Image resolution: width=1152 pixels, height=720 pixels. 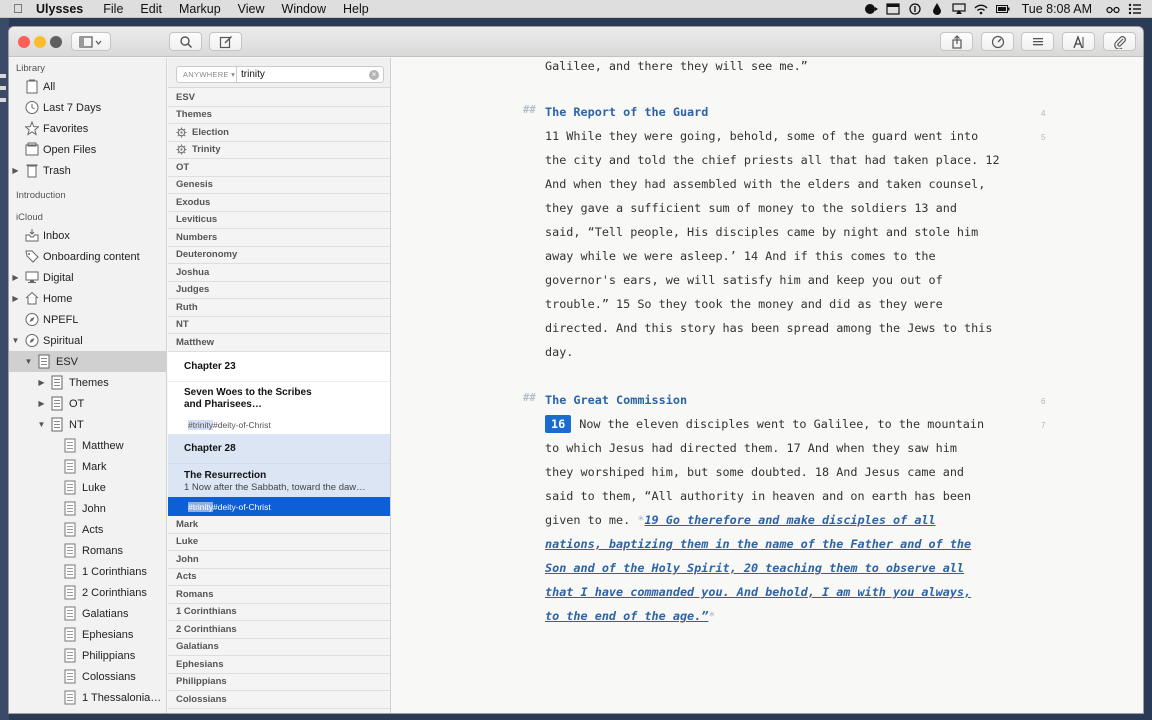 What do you see at coordinates (959, 9) in the screenshot?
I see `airplay-icon` at bounding box center [959, 9].